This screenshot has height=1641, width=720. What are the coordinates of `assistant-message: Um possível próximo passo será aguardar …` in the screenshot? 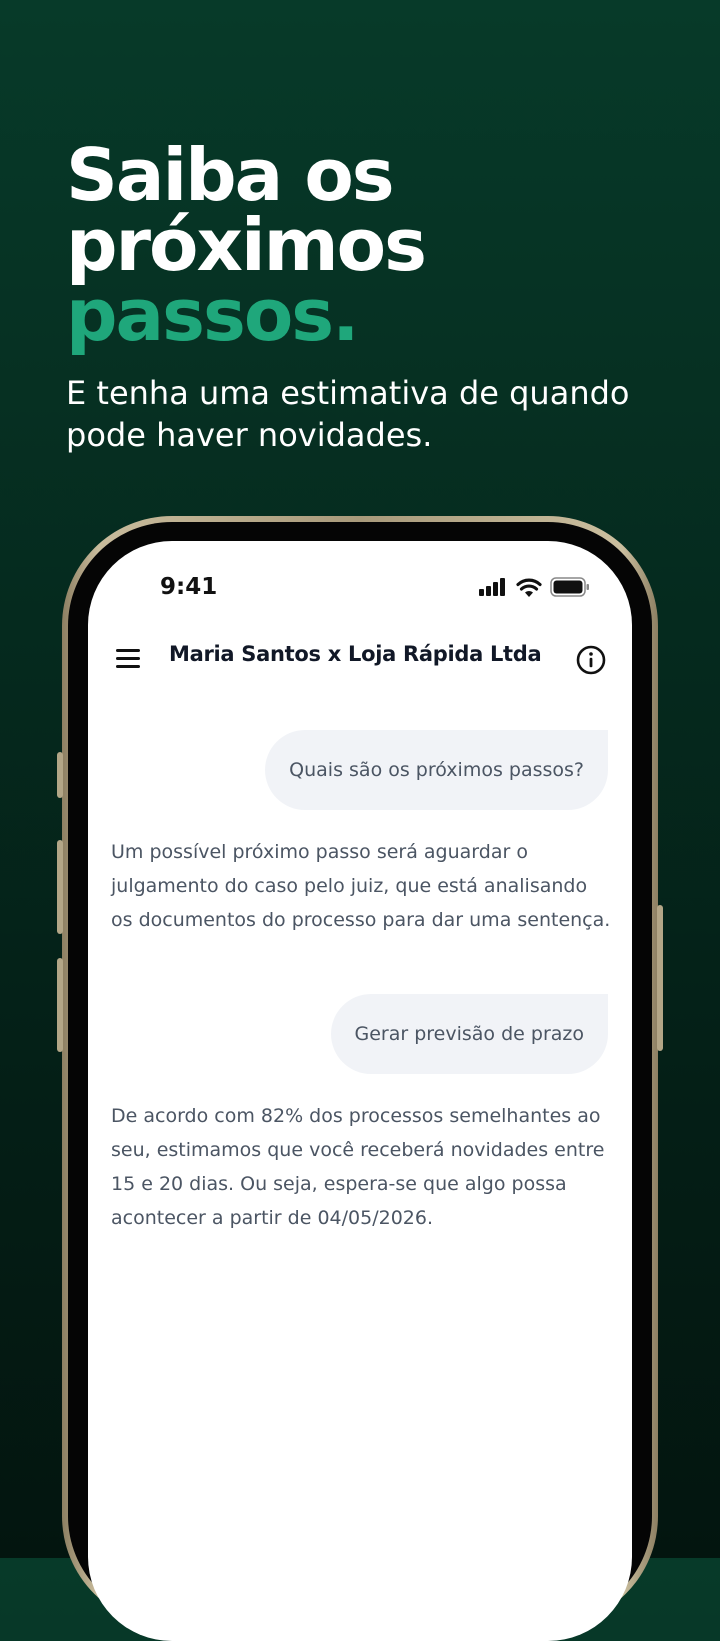 It's located at (361, 886).